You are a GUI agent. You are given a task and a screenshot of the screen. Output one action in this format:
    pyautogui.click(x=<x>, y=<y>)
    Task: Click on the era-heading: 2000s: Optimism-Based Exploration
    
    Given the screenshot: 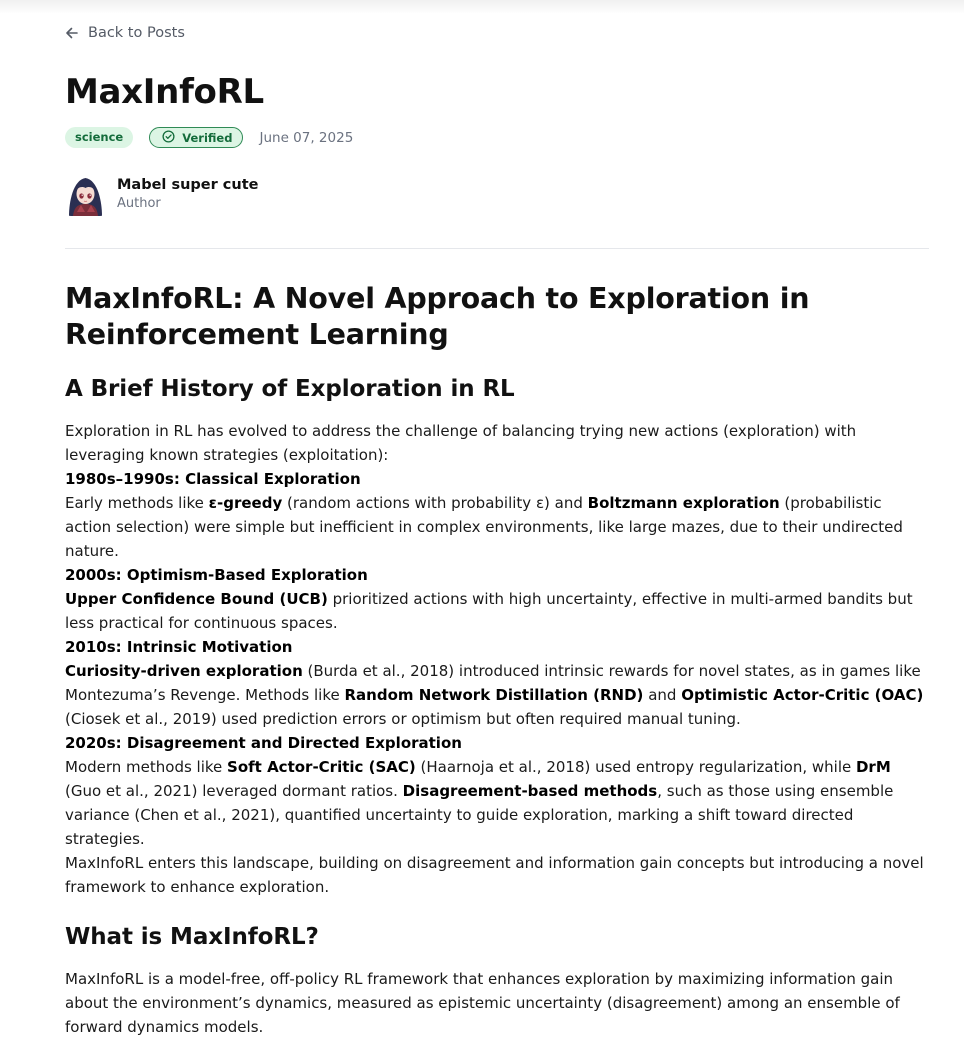 What is the action you would take?
    pyautogui.click(x=497, y=575)
    